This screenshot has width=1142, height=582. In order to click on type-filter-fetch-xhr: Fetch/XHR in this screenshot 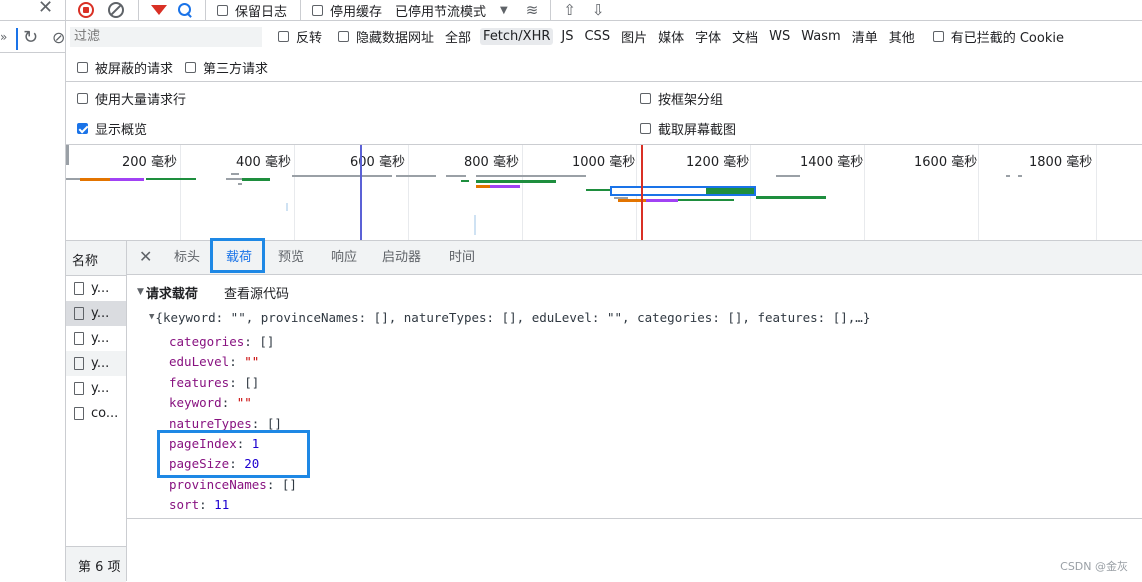, I will do `click(517, 36)`.